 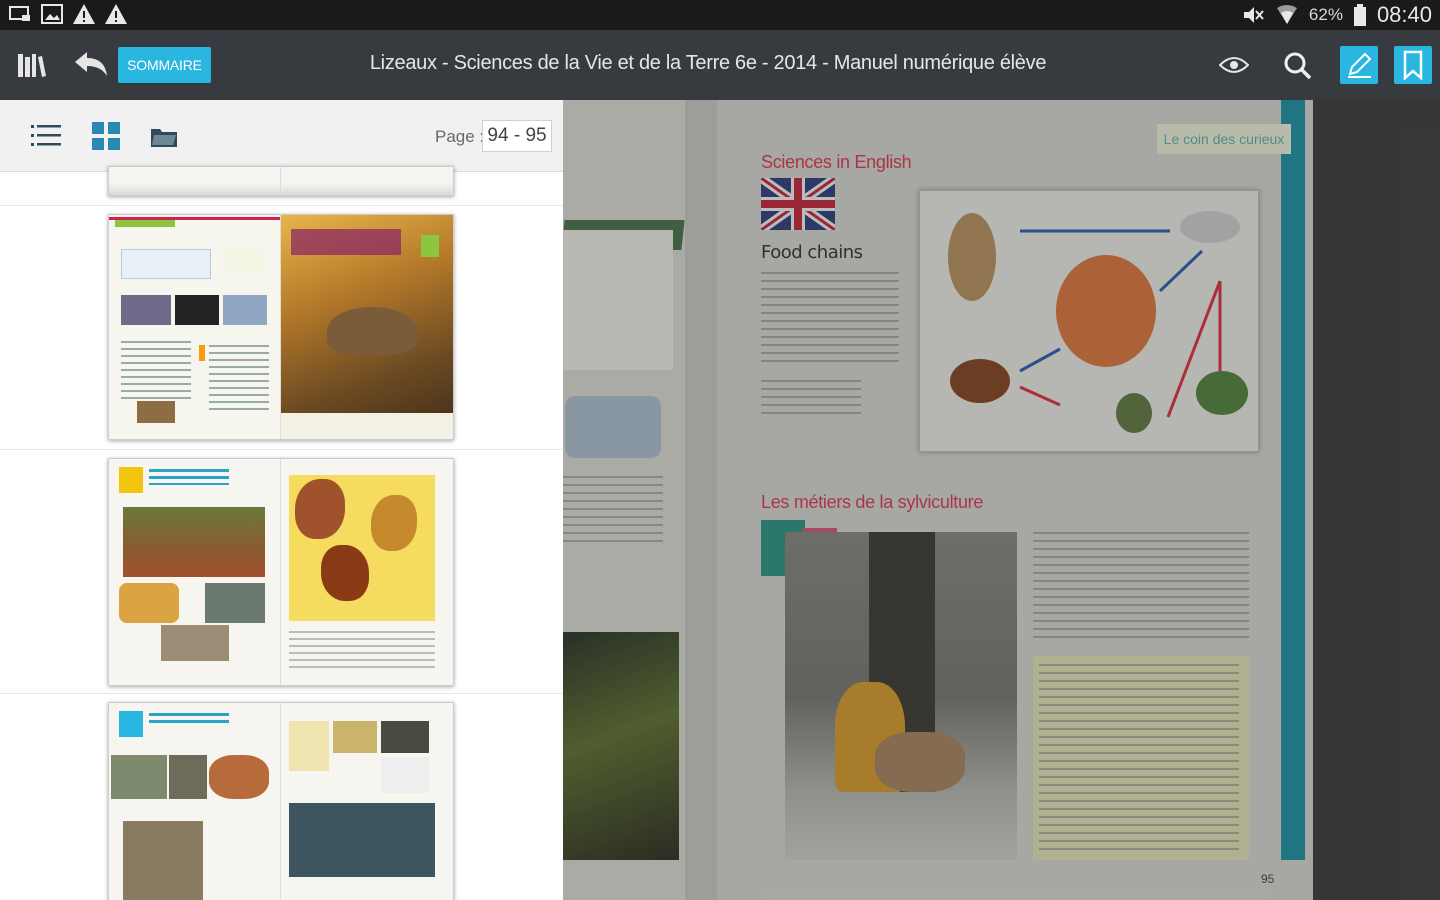 What do you see at coordinates (798, 204) in the screenshot?
I see `uk-flag-icon` at bounding box center [798, 204].